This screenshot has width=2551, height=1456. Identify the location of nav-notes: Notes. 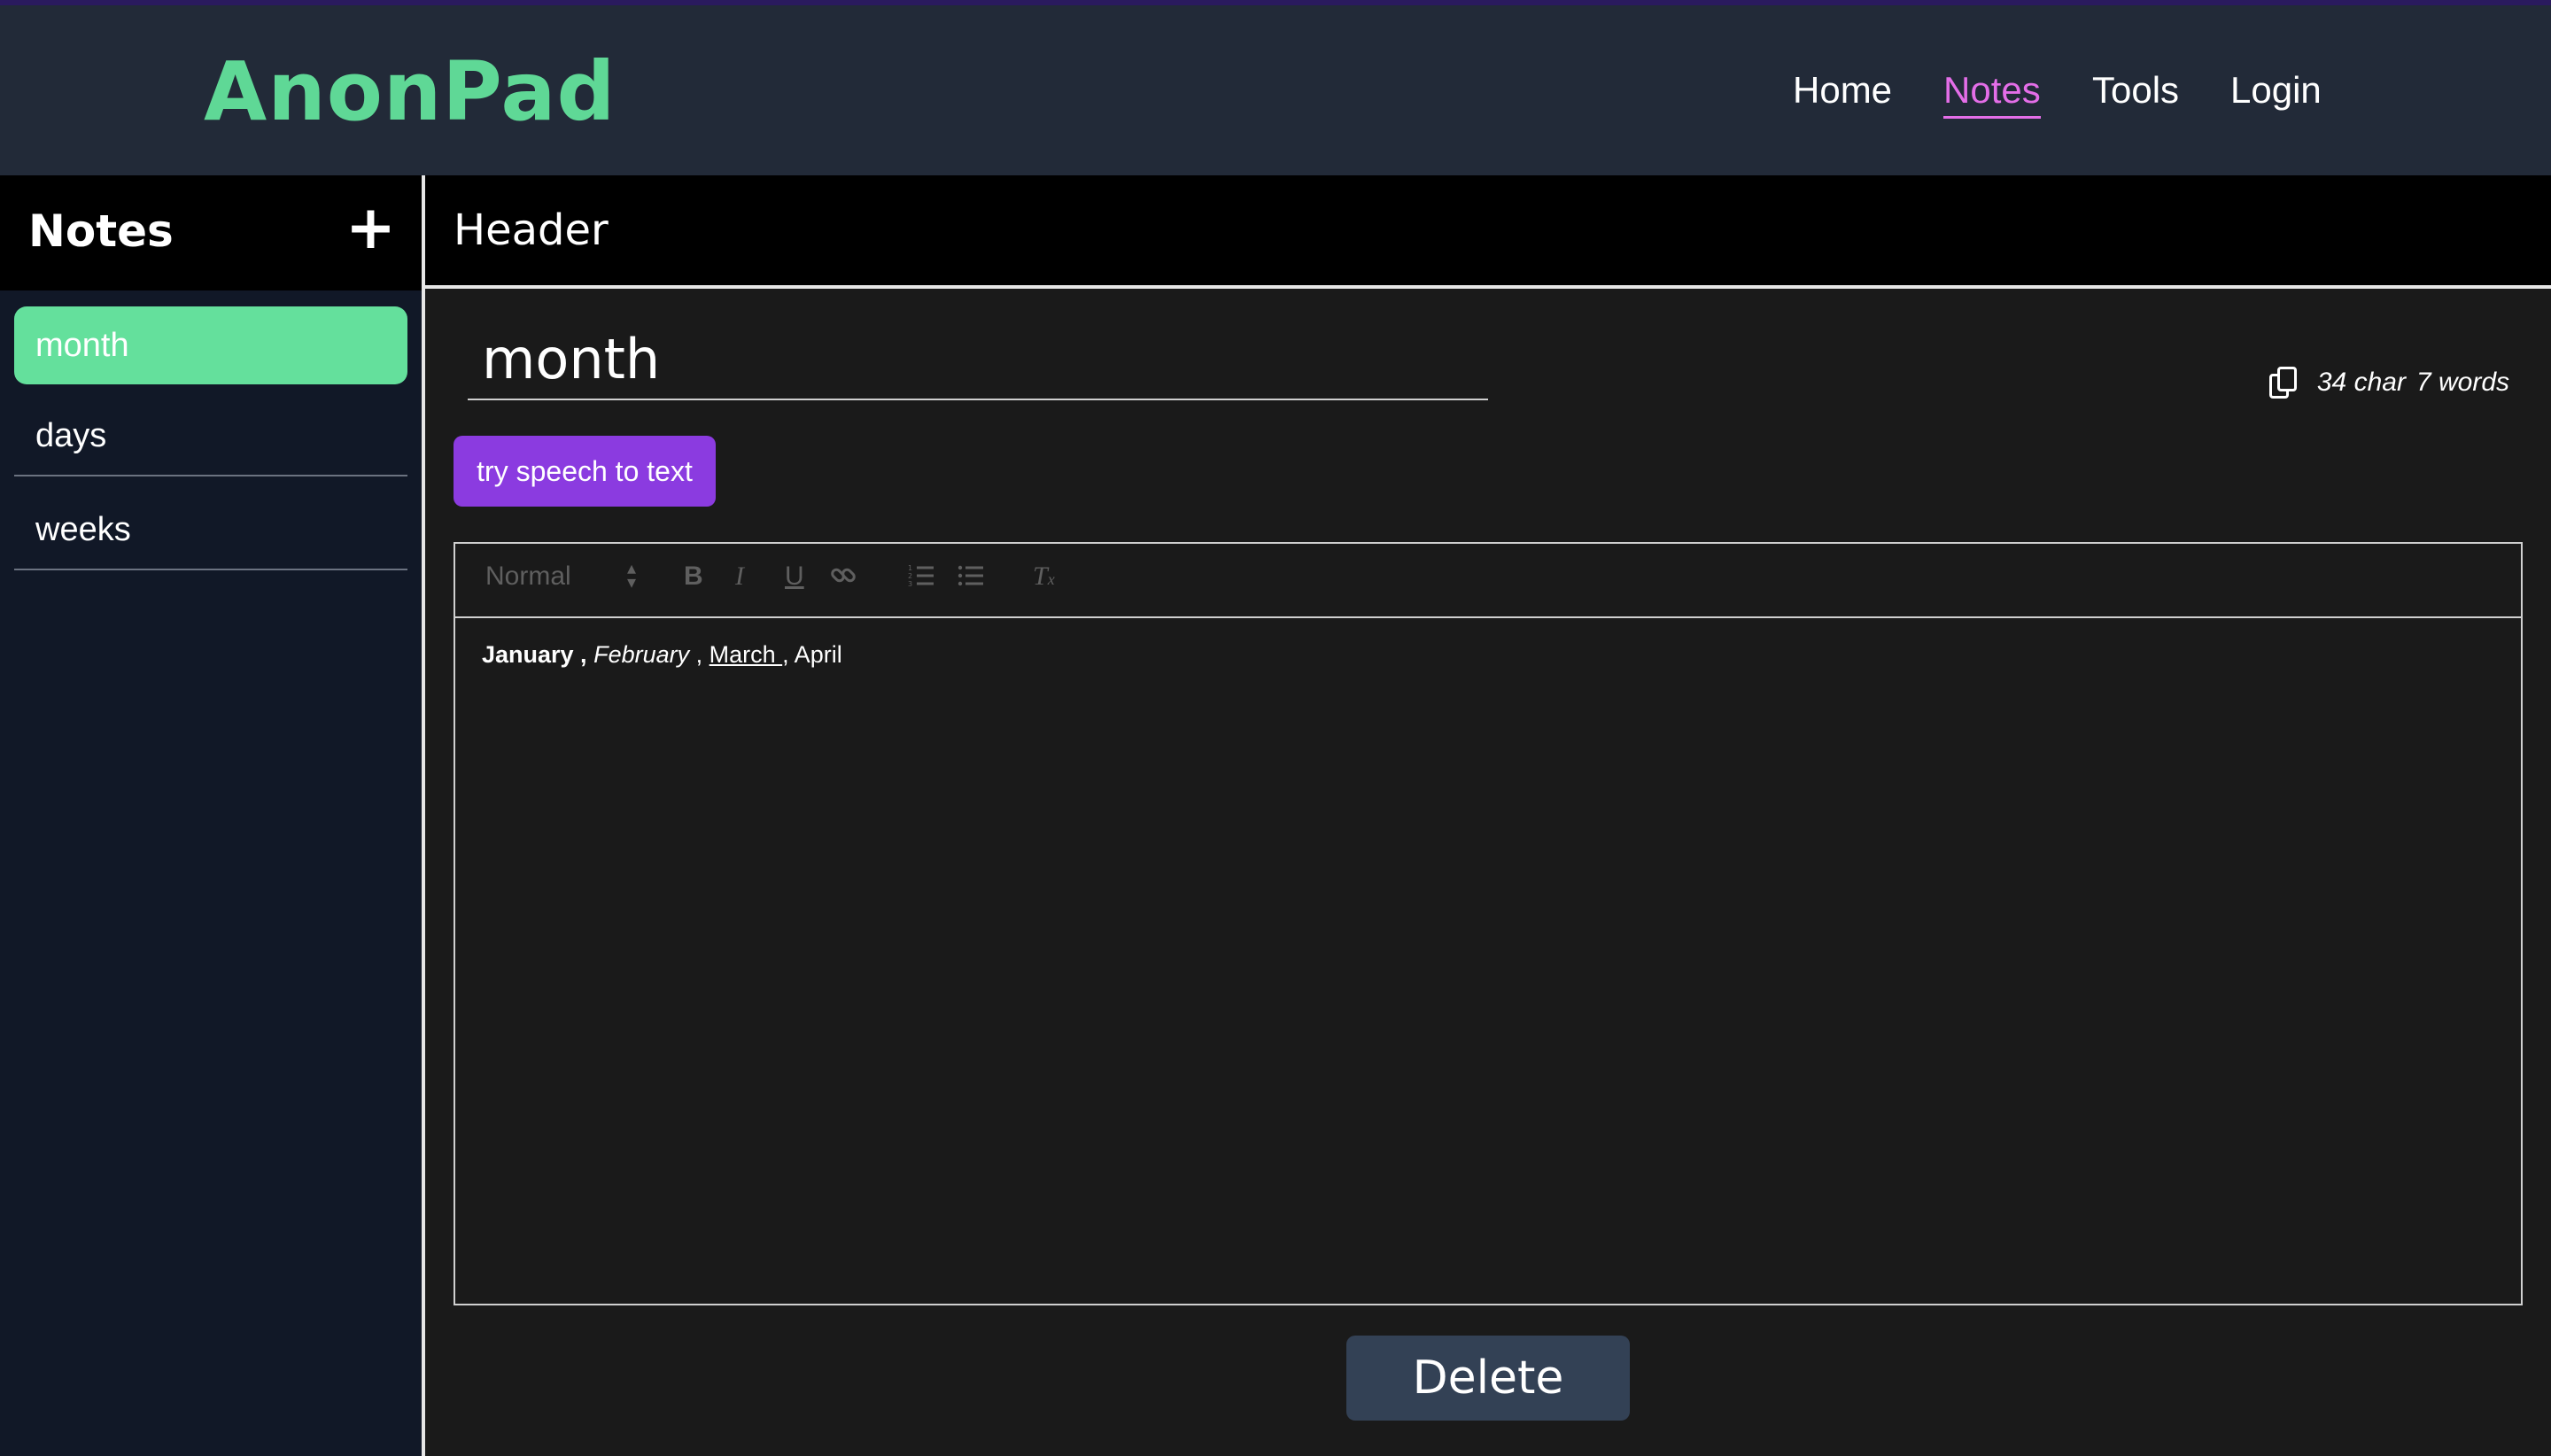
(1992, 94).